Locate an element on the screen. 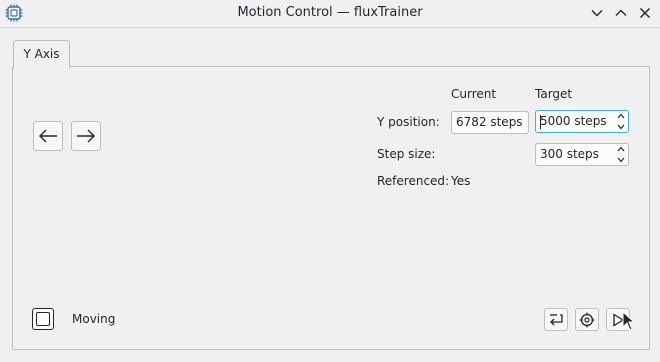 The height and width of the screenshot is (362, 660). tab-y-axis: Y Axis is located at coordinates (41, 54).